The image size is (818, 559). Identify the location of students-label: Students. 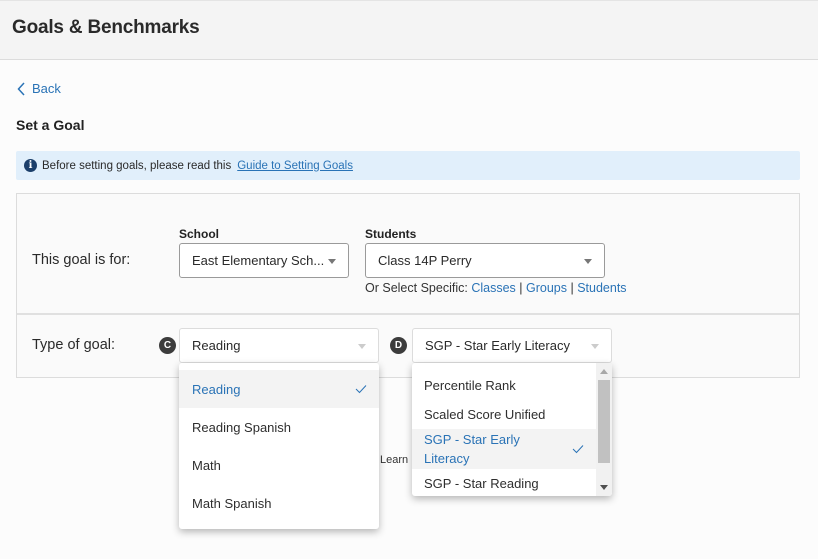
(391, 234).